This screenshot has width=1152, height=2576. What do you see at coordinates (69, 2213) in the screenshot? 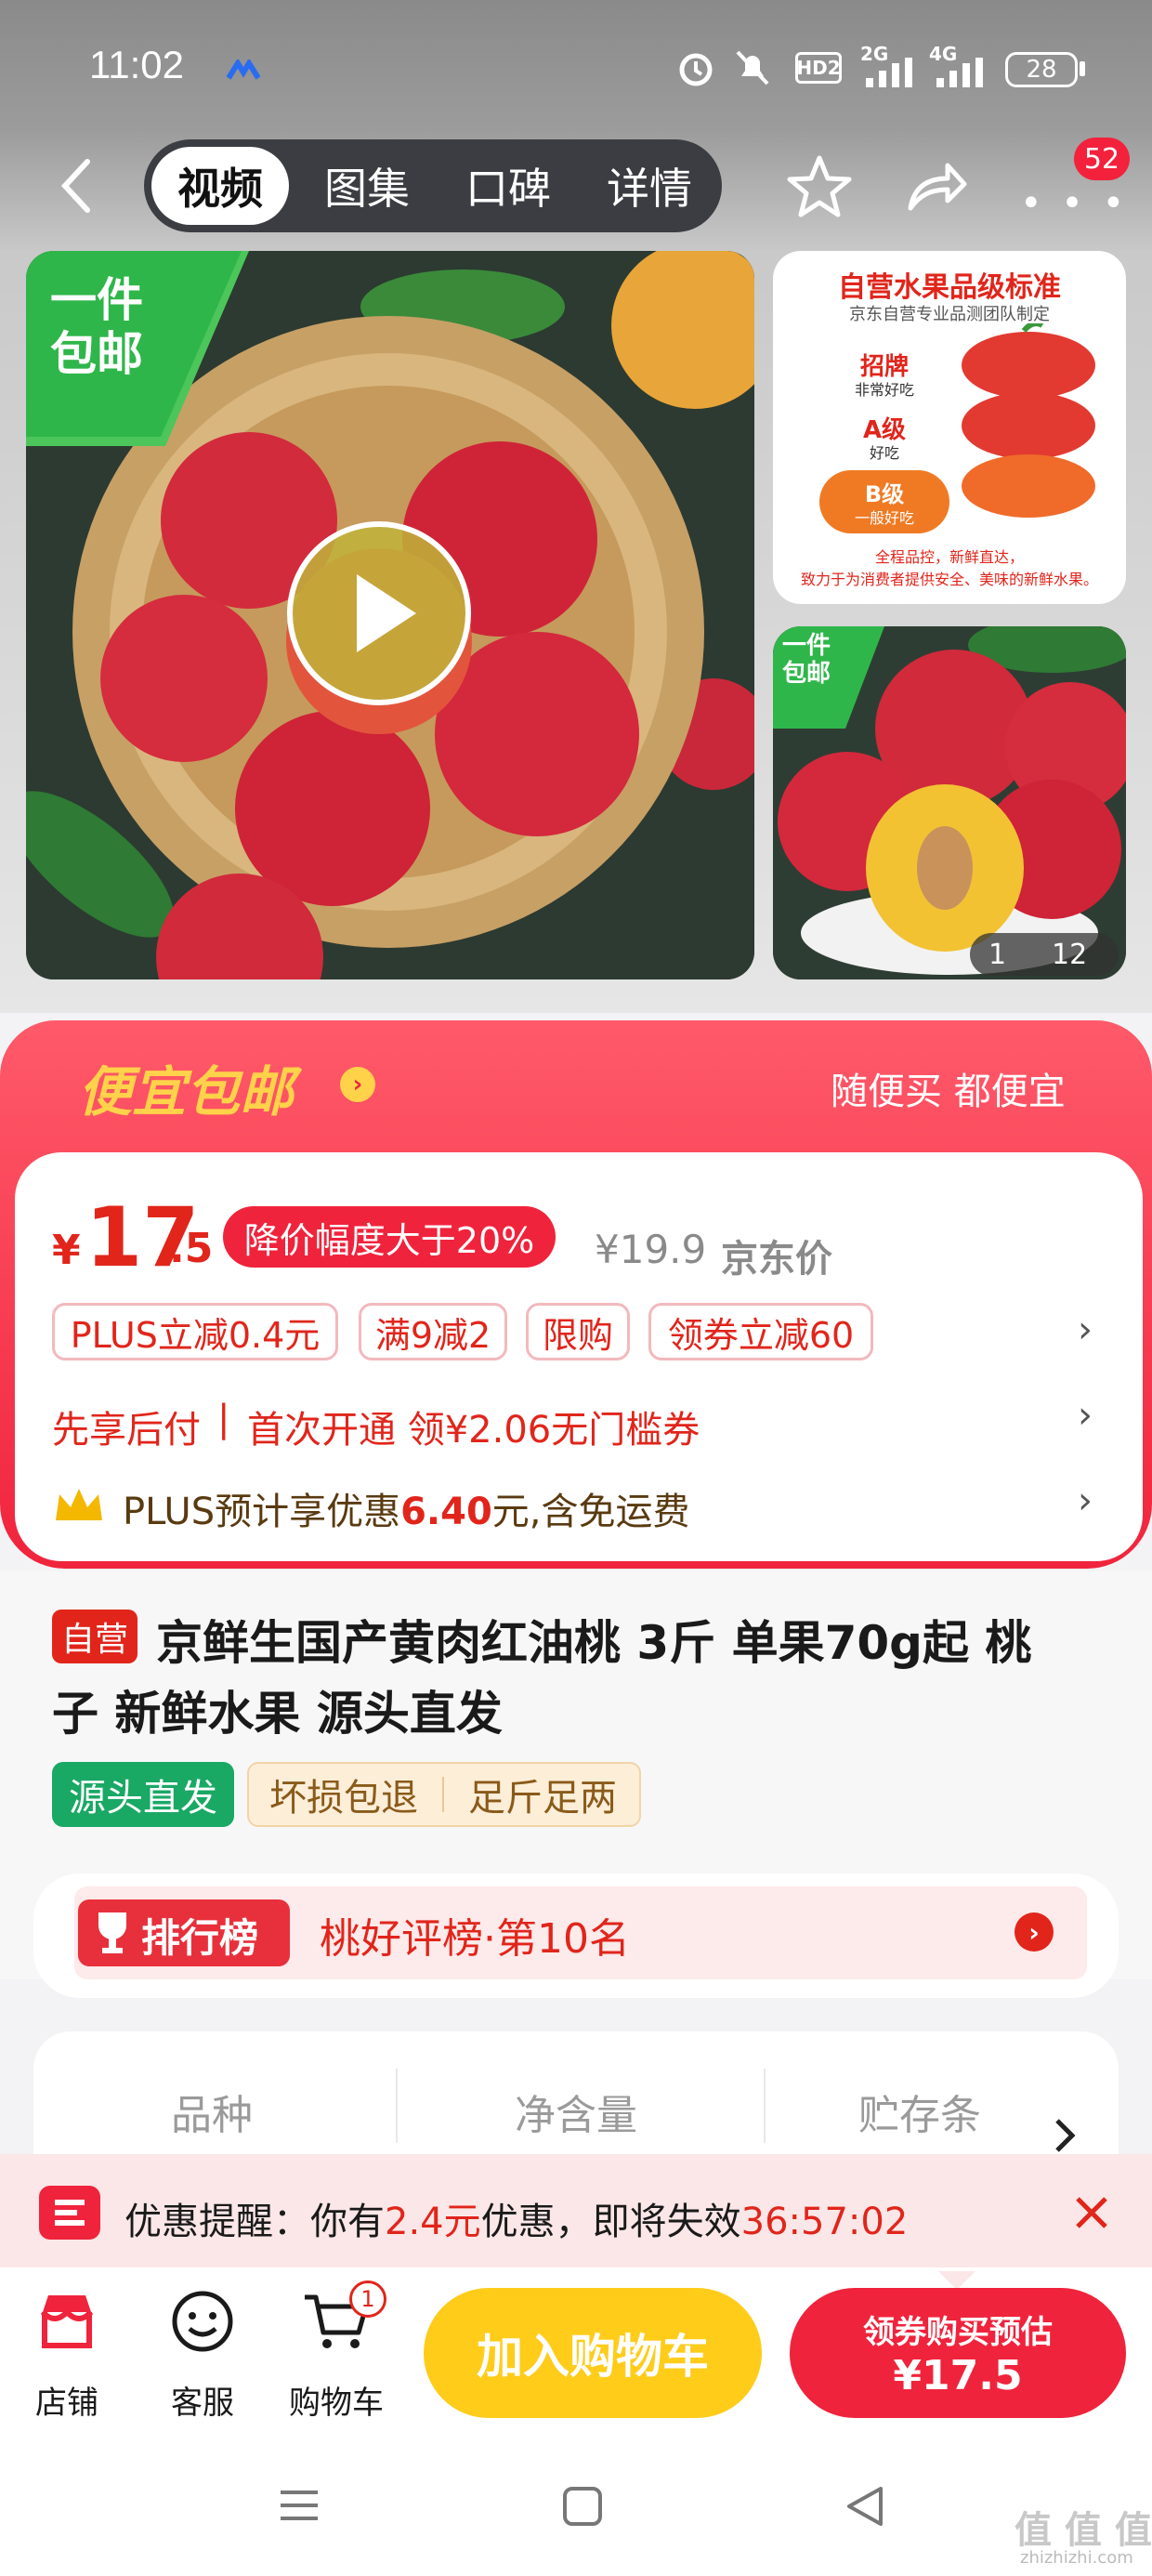
I see `reminder-icon` at bounding box center [69, 2213].